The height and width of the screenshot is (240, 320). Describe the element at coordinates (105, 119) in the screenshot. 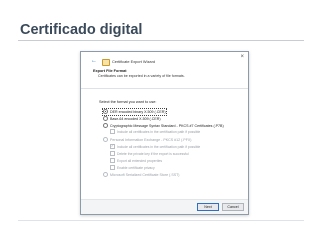

I see `radio-base64` at that location.